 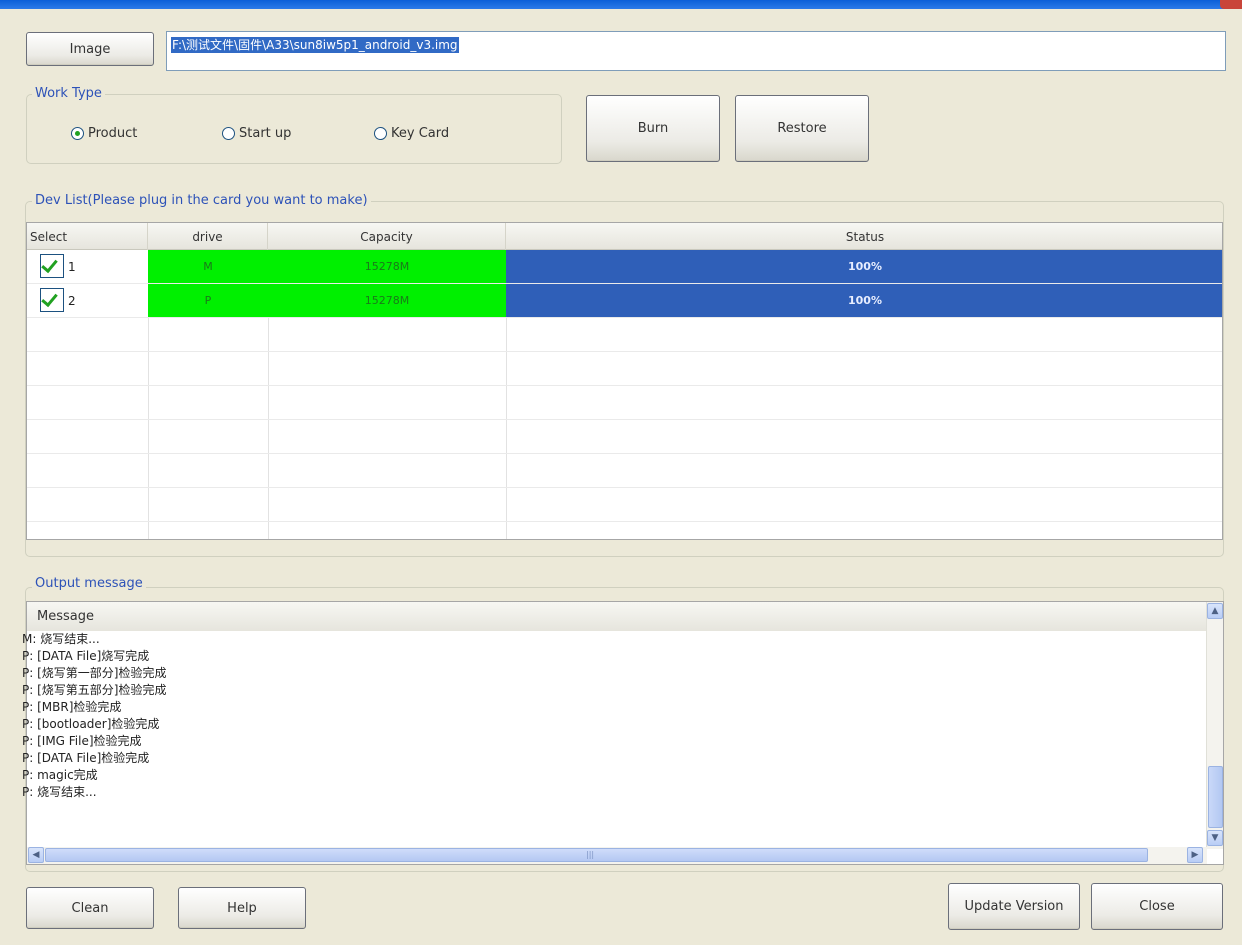 What do you see at coordinates (1157, 906) in the screenshot?
I see `close-button: Close` at bounding box center [1157, 906].